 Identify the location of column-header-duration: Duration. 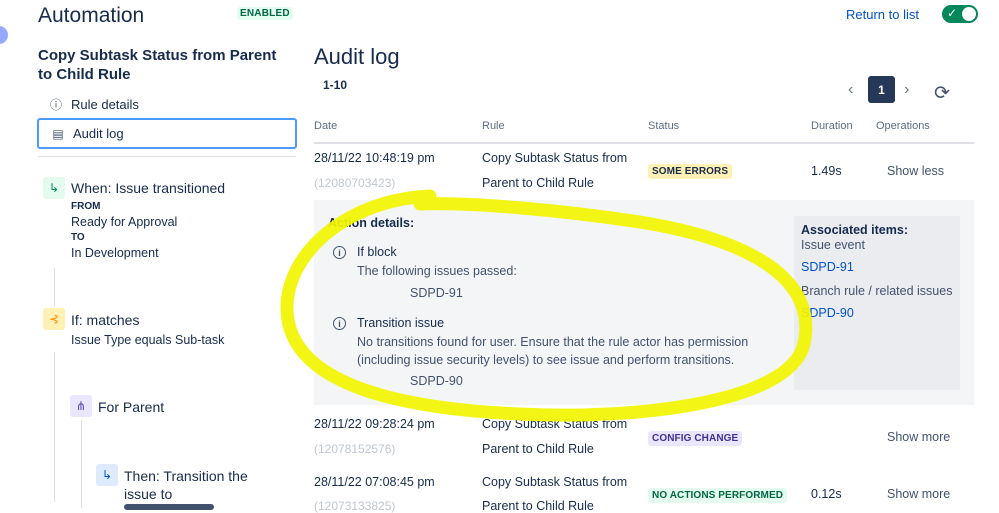
(832, 126).